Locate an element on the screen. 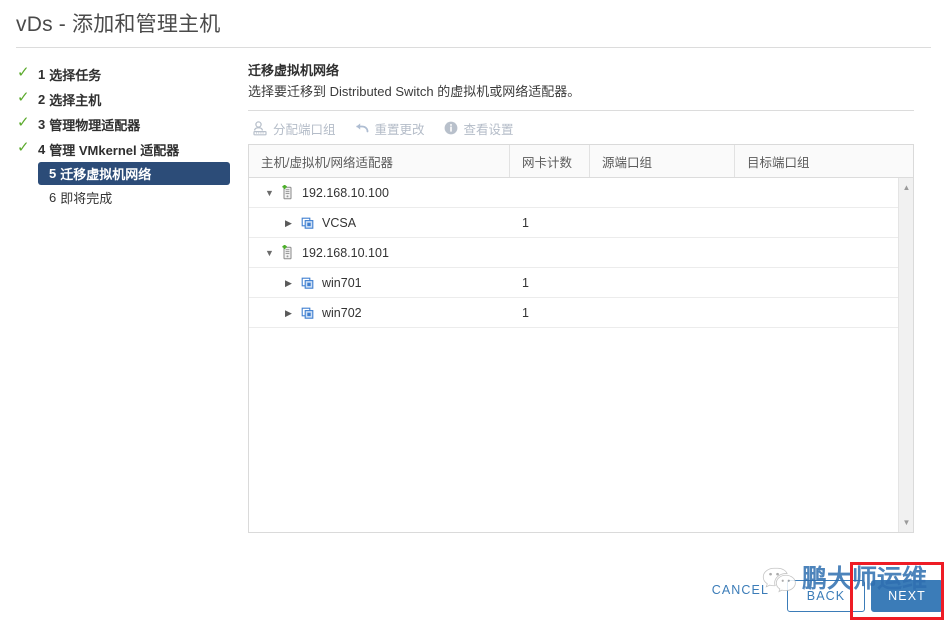  panel-description: 选择要迁移到 Distributed Switch 的虚拟机或网络适配器。 is located at coordinates (414, 91).